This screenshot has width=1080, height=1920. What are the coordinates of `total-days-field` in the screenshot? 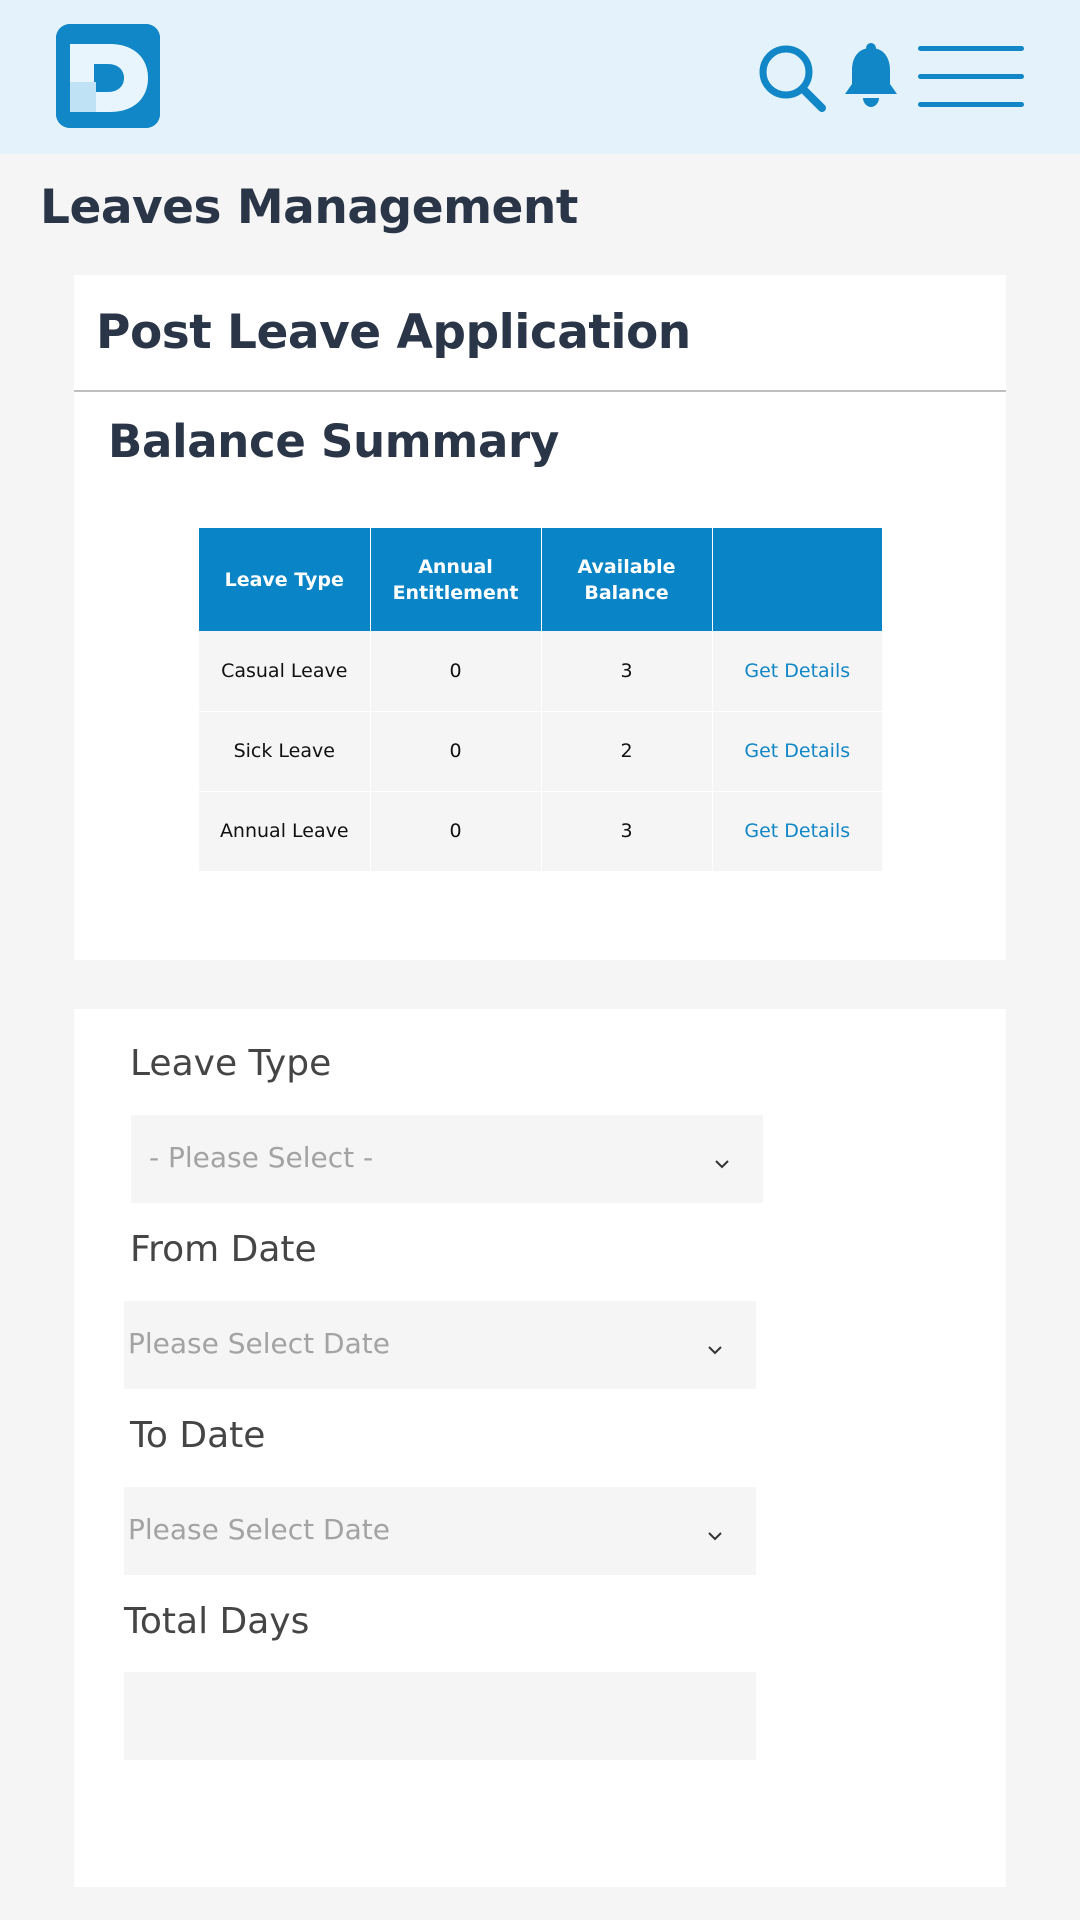 It's located at (440, 1716).